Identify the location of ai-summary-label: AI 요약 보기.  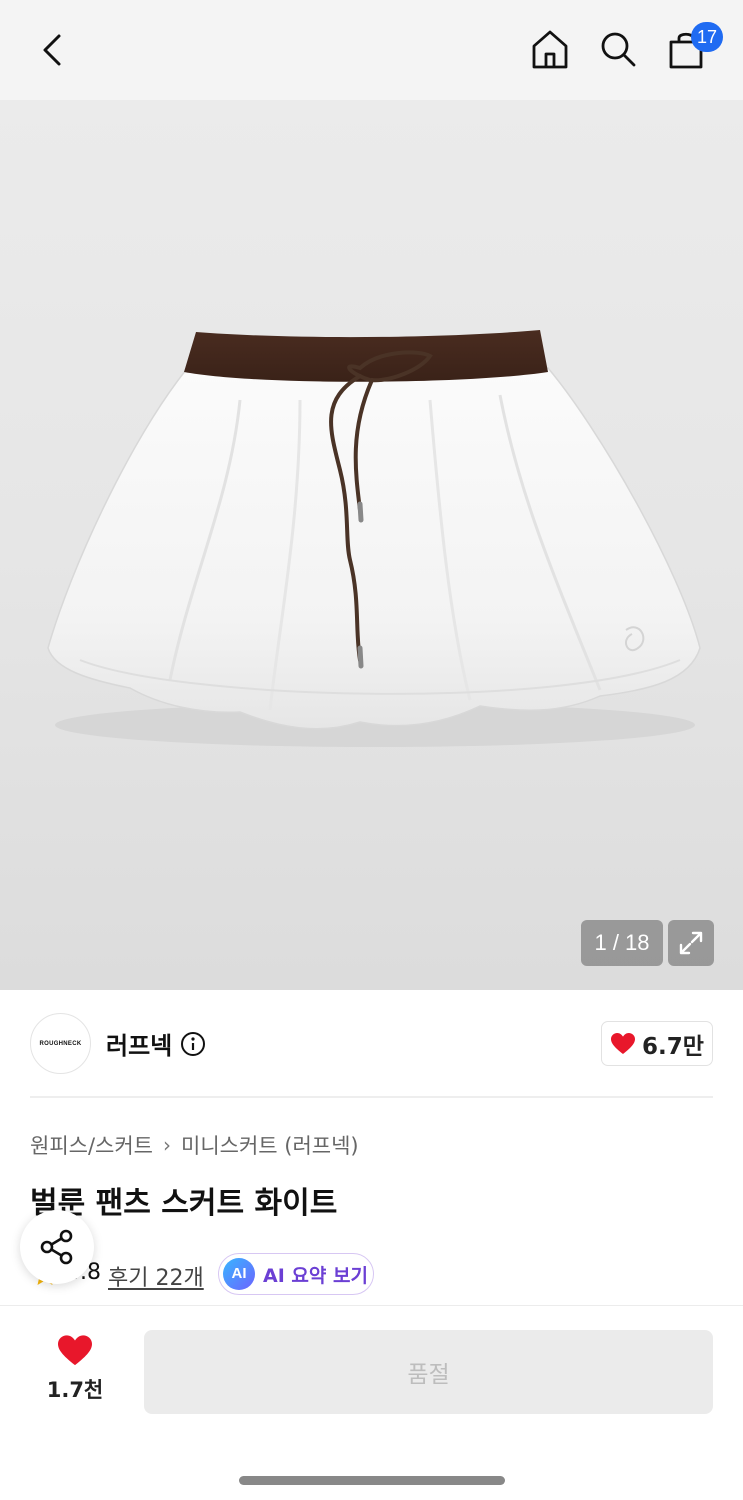
(315, 1275).